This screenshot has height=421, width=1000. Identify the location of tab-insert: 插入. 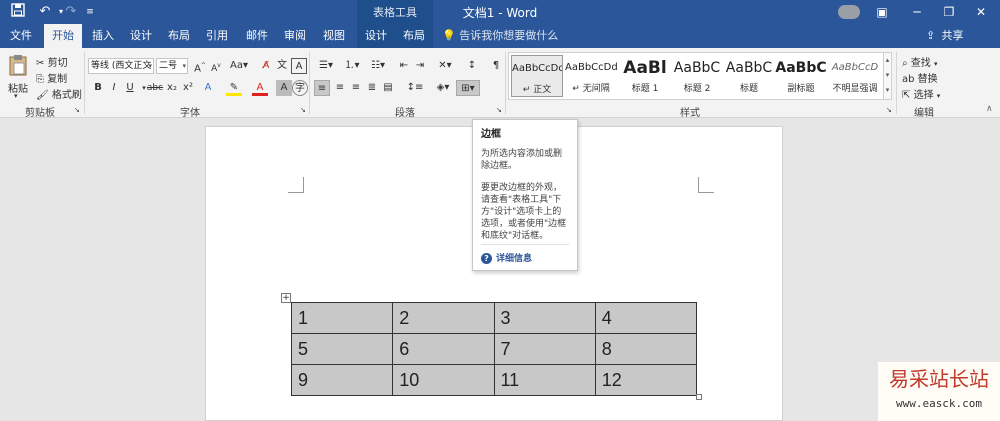
(103, 36).